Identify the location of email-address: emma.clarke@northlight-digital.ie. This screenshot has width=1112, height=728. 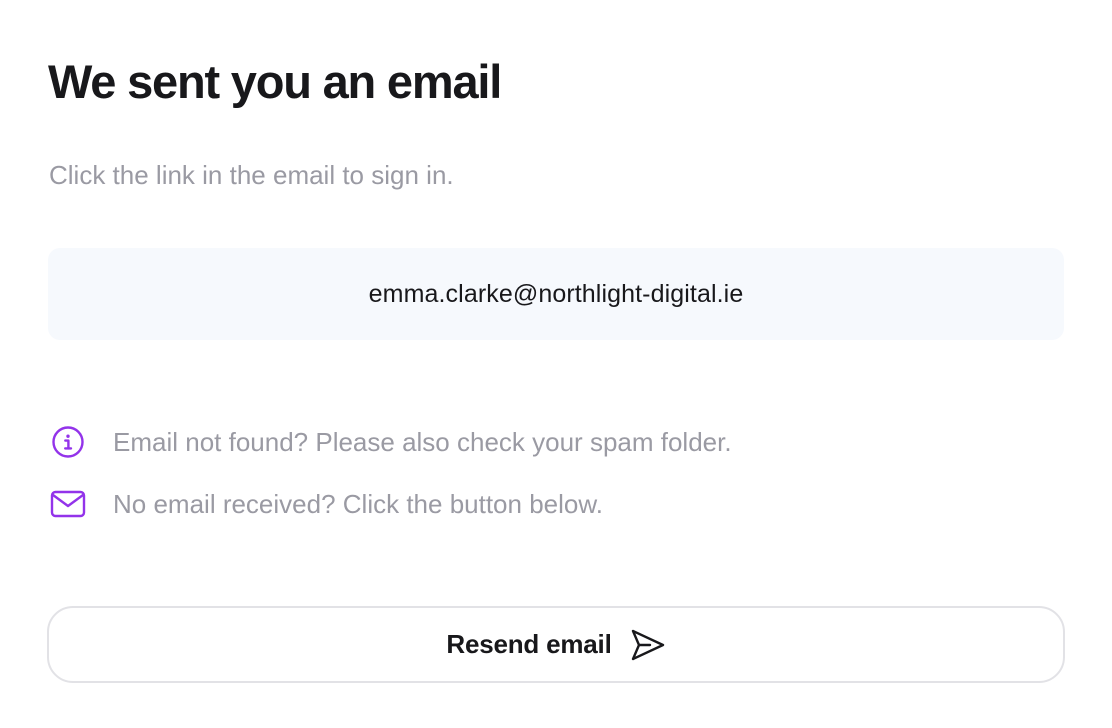
(556, 293).